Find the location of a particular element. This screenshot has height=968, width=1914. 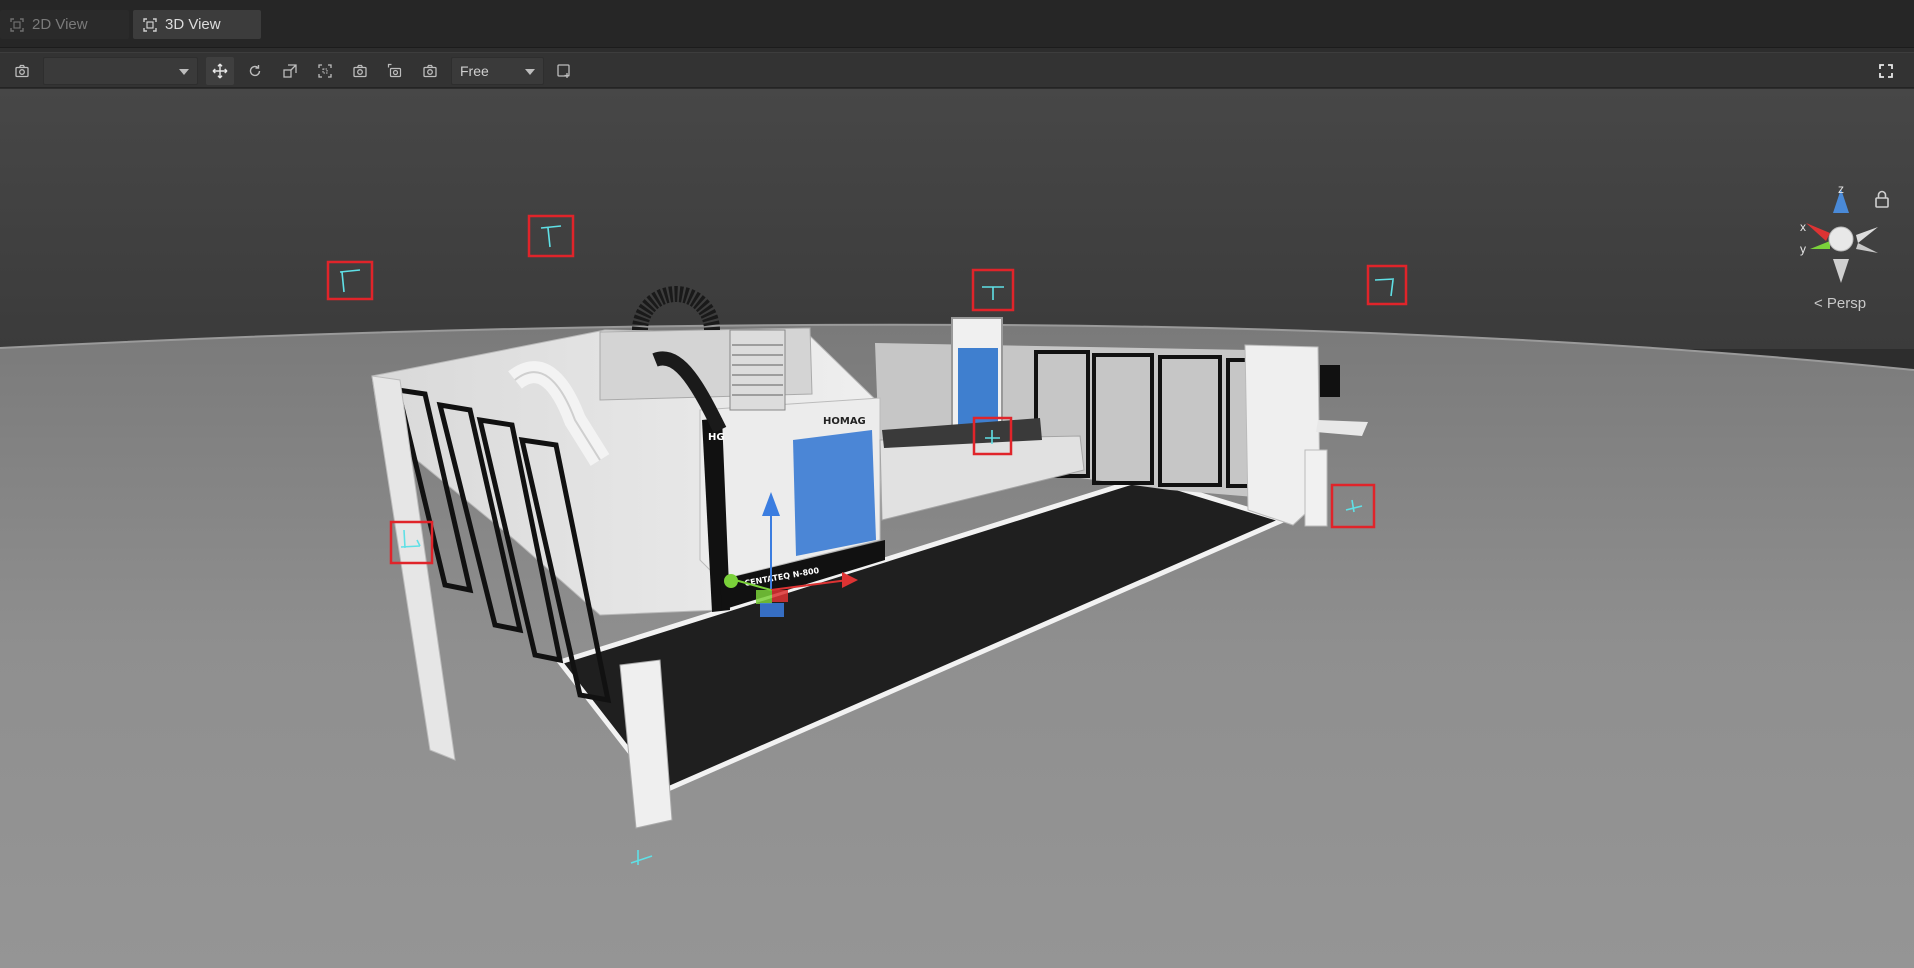

camera-settings-button is located at coordinates (22, 71).